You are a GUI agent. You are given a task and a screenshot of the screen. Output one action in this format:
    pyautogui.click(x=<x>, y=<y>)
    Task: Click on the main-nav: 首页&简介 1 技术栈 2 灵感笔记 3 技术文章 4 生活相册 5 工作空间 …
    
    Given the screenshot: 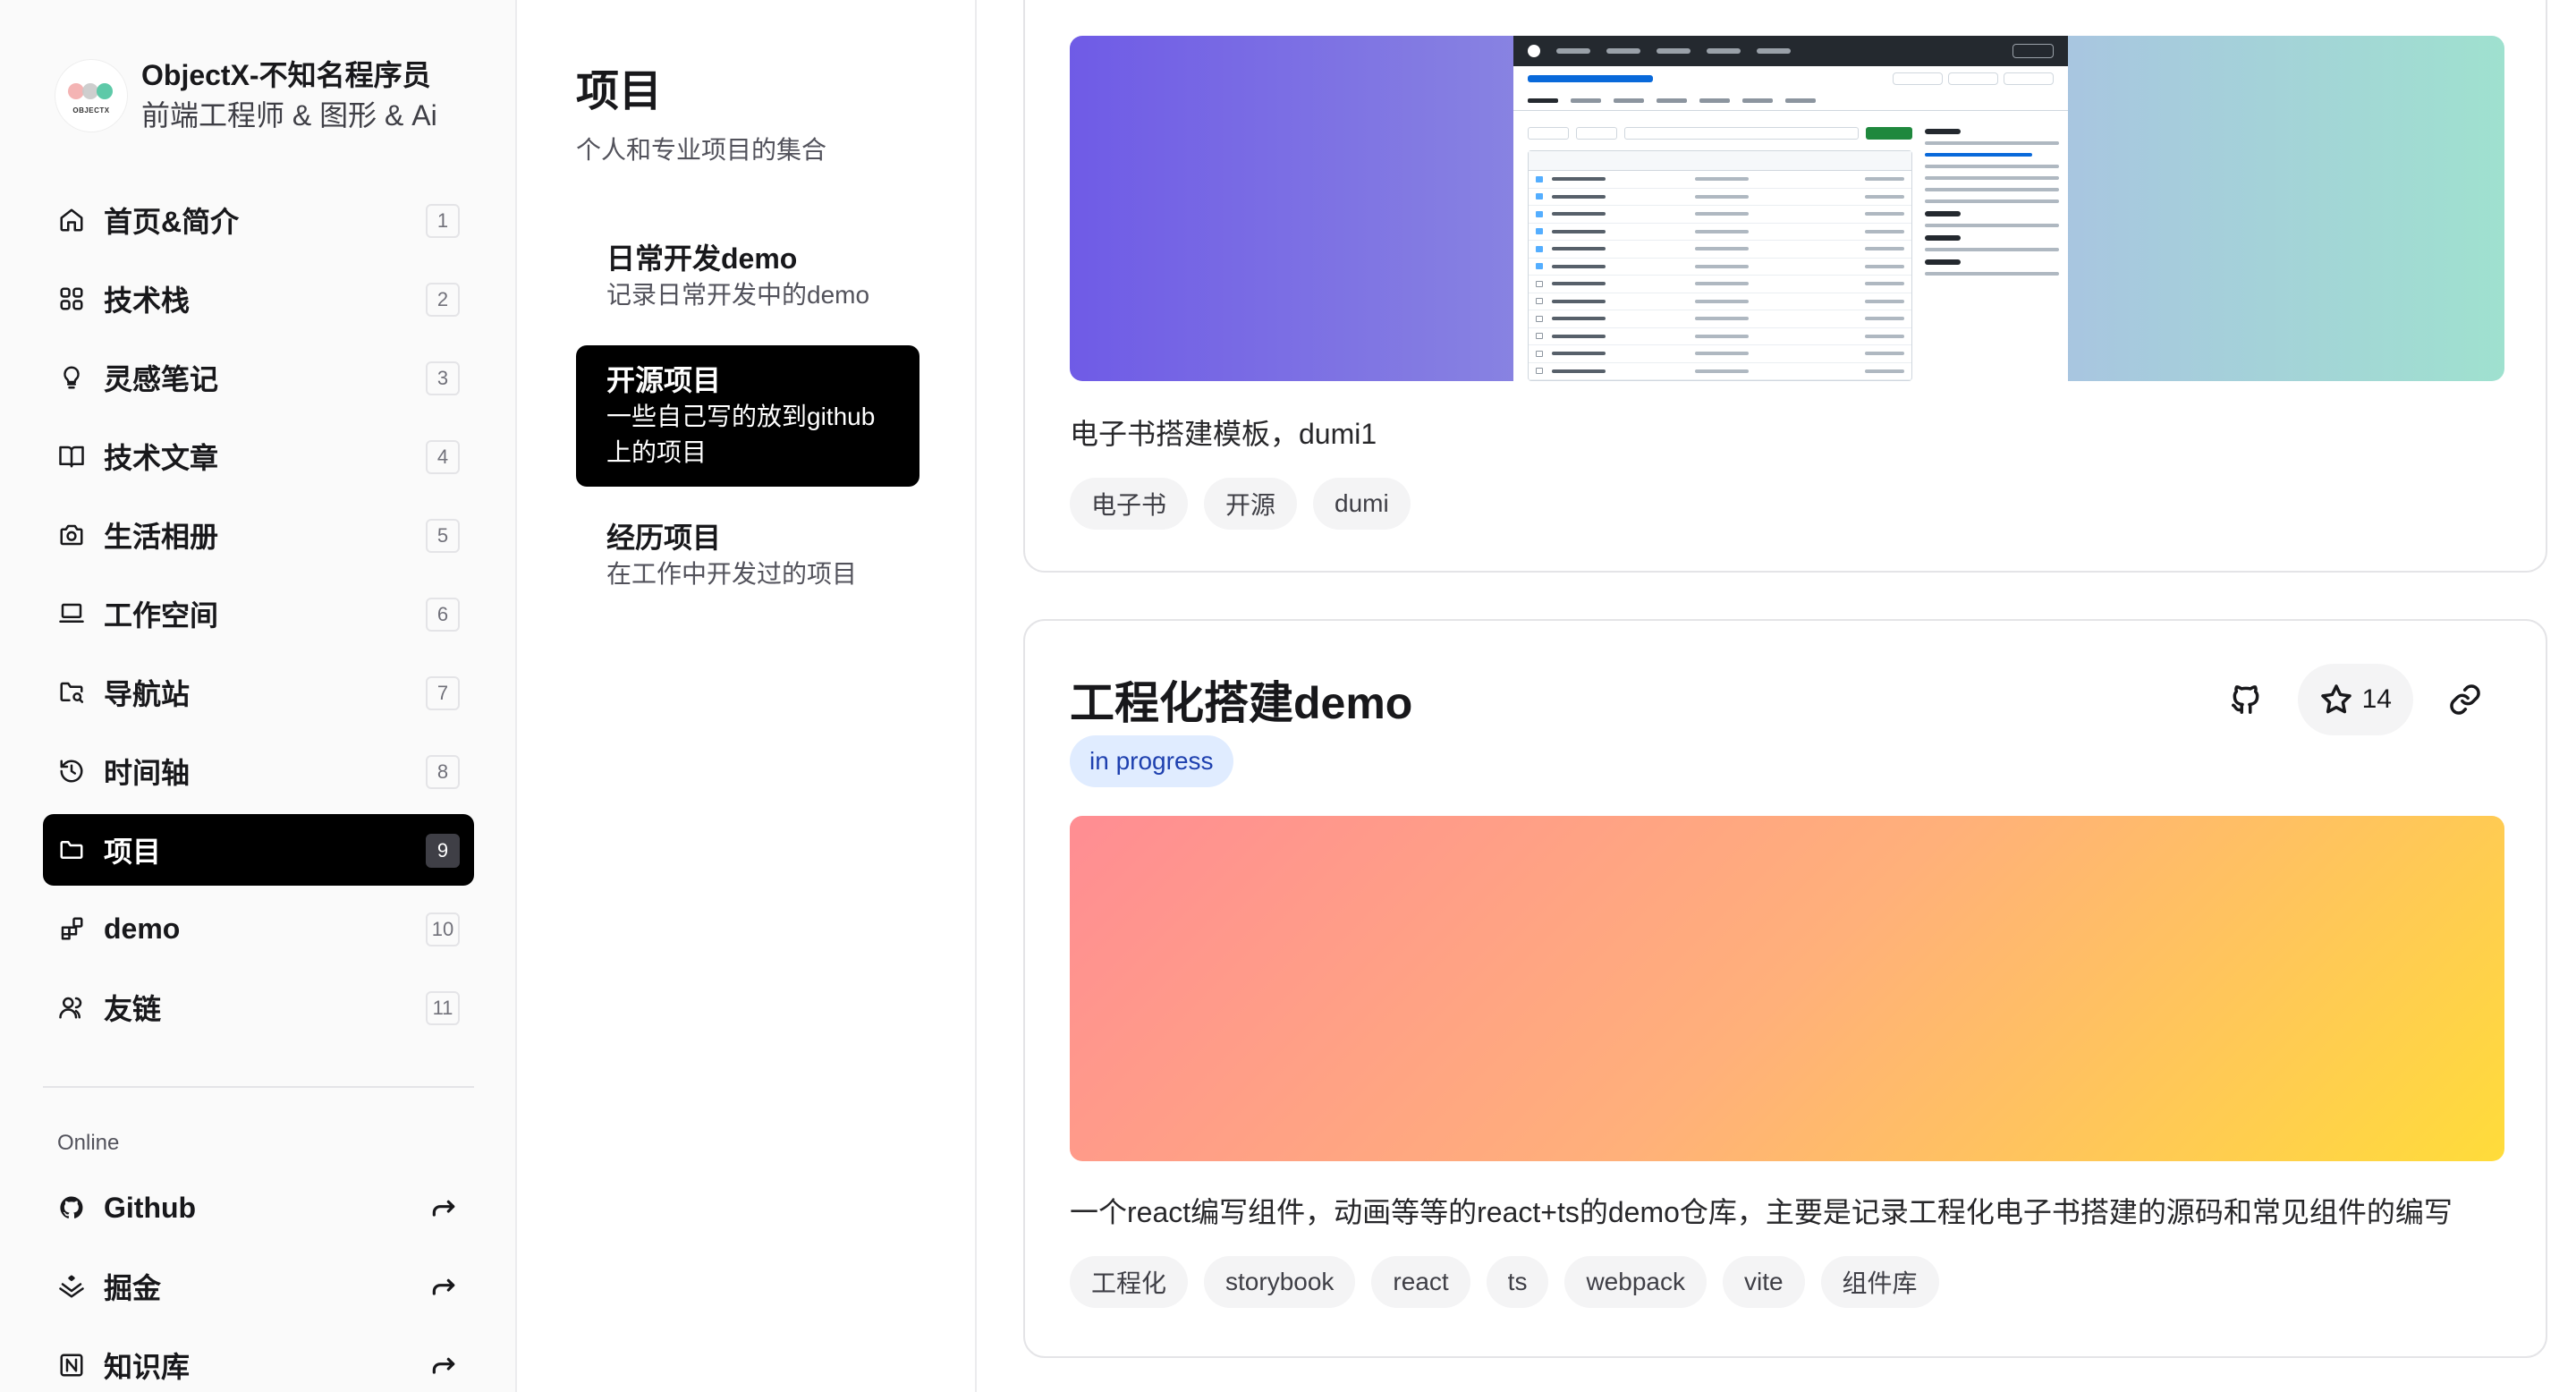 What is the action you would take?
    pyautogui.click(x=258, y=617)
    